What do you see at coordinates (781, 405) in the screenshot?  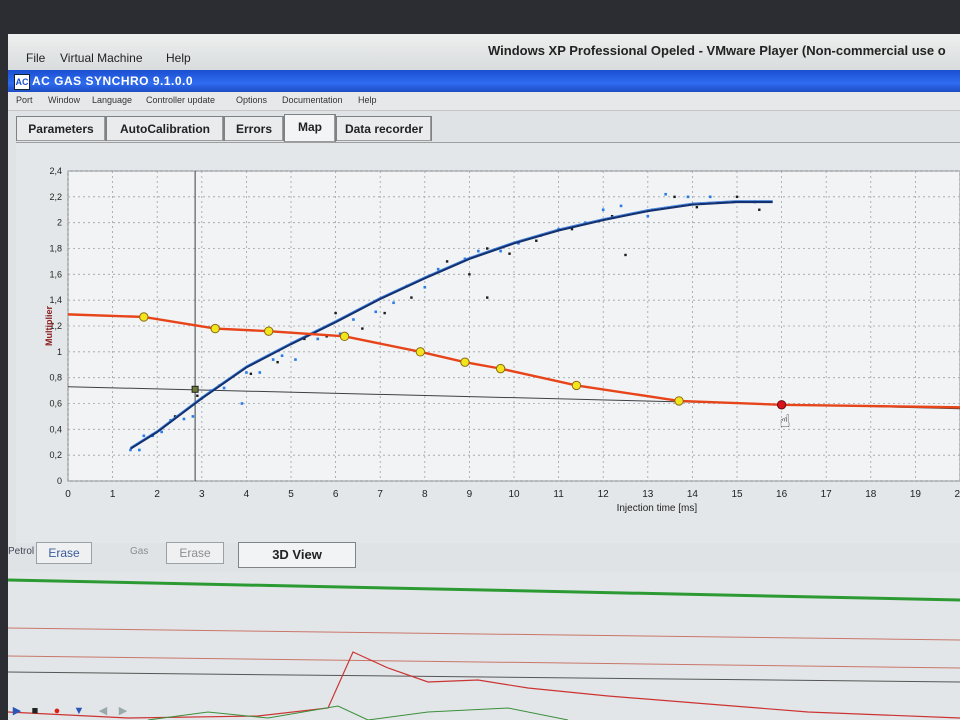 I see `selected-map-point` at bounding box center [781, 405].